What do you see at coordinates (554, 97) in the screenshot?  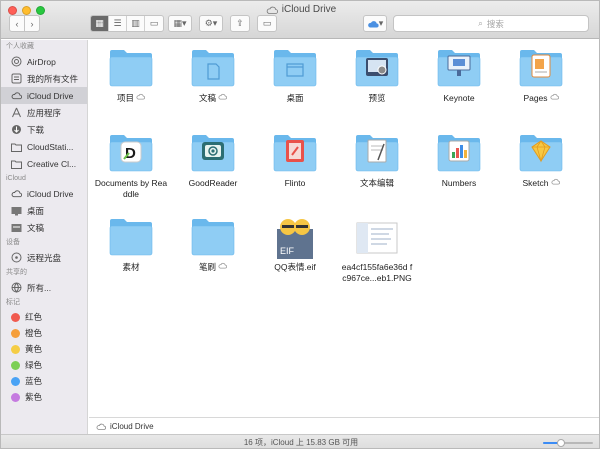 I see `cloud-status-icon` at bounding box center [554, 97].